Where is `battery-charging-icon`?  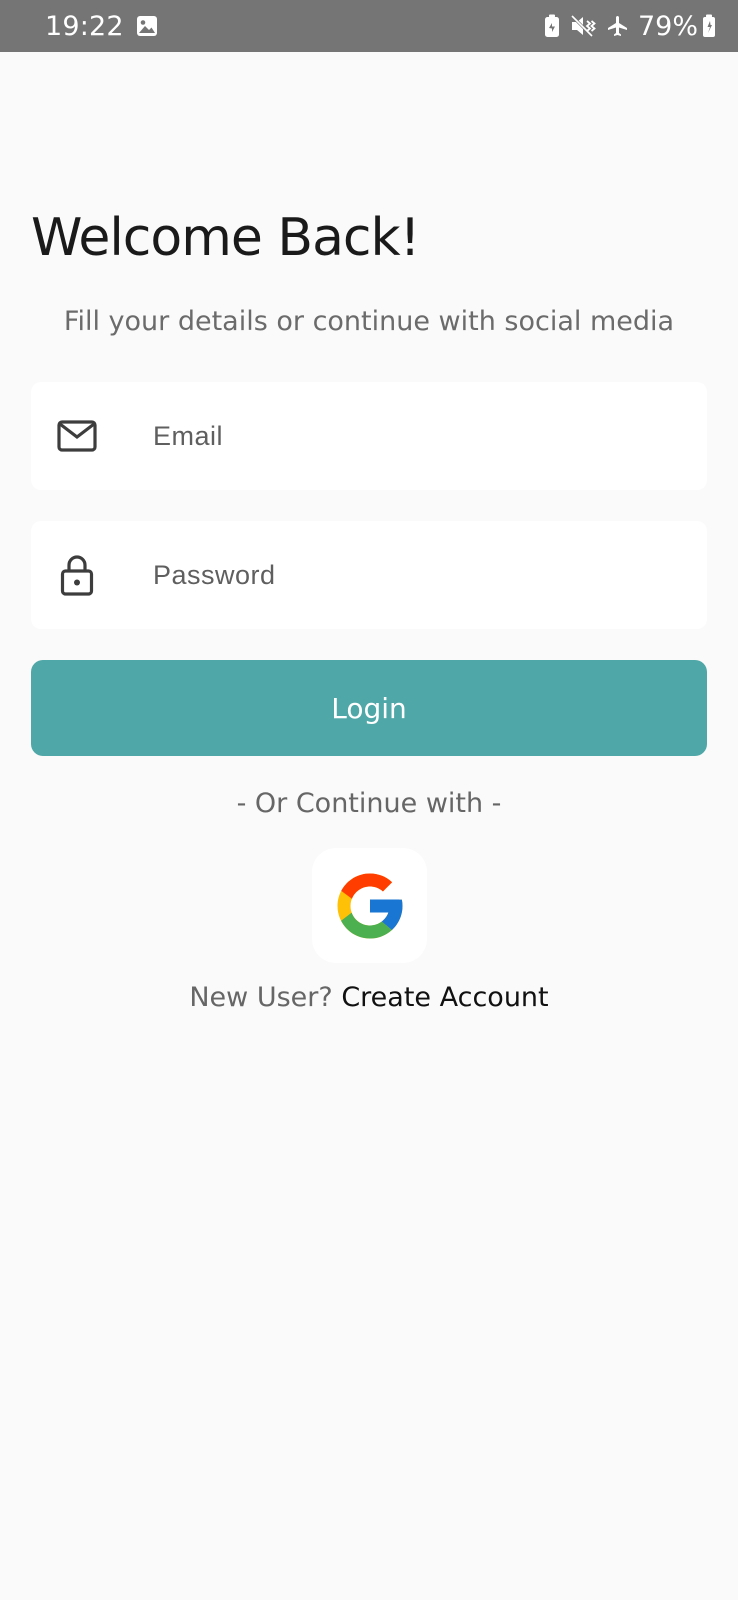
battery-charging-icon is located at coordinates (709, 26).